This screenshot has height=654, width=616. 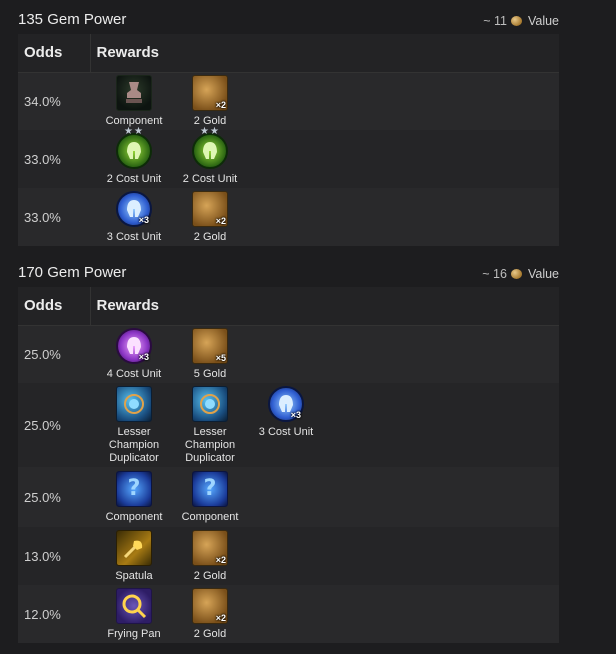 What do you see at coordinates (134, 633) in the screenshot?
I see `reward-label: Frying Pan` at bounding box center [134, 633].